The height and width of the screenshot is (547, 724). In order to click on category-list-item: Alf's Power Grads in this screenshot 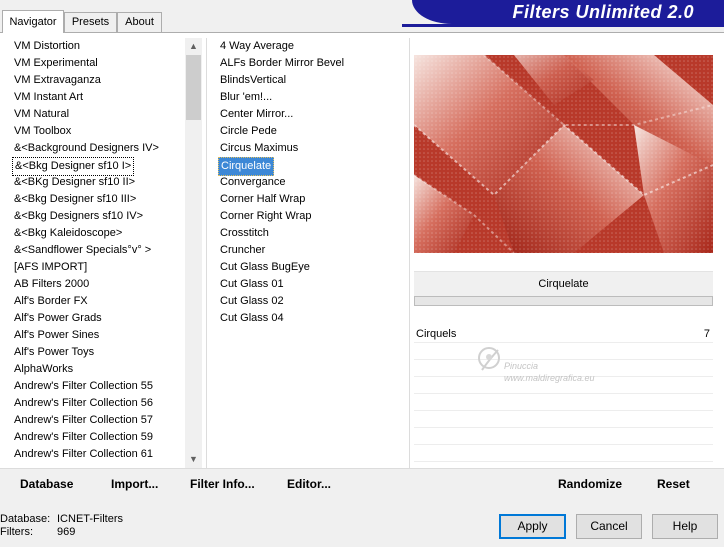, I will do `click(97, 318)`.